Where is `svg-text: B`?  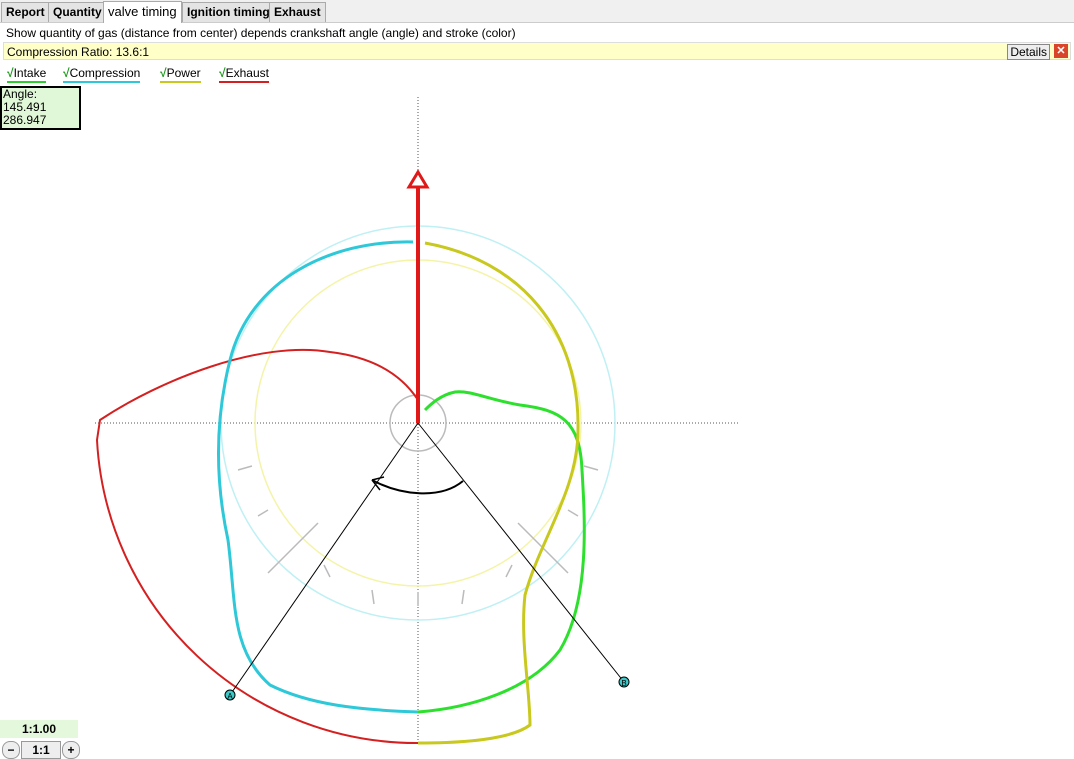 svg-text: B is located at coordinates (623, 683).